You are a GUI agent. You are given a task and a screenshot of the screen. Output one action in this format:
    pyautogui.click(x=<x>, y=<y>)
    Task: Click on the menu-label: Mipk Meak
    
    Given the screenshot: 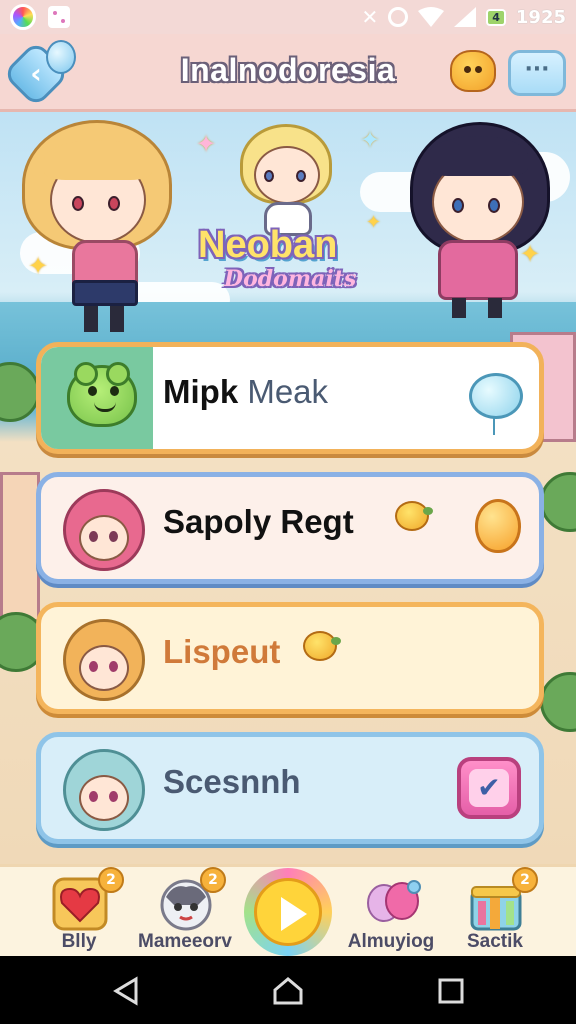 What is the action you would take?
    pyautogui.click(x=245, y=392)
    